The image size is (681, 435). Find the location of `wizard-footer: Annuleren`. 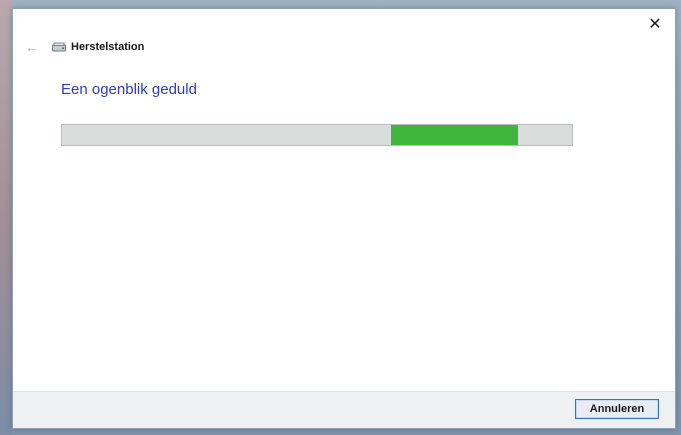

wizard-footer: Annuleren is located at coordinates (344, 409).